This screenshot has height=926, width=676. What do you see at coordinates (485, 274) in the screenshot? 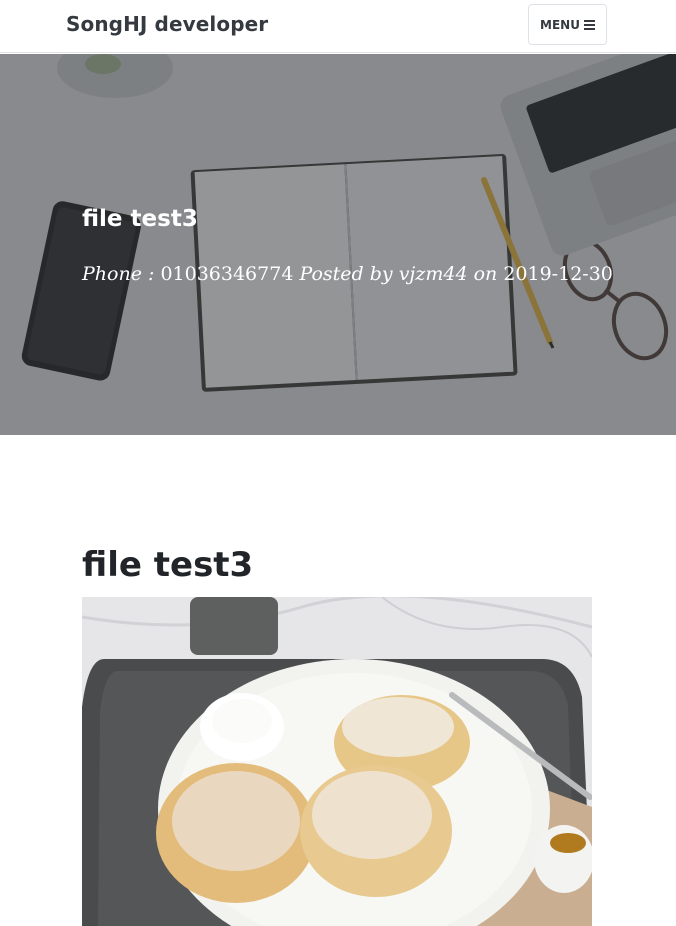
I see `on-label: on` at bounding box center [485, 274].